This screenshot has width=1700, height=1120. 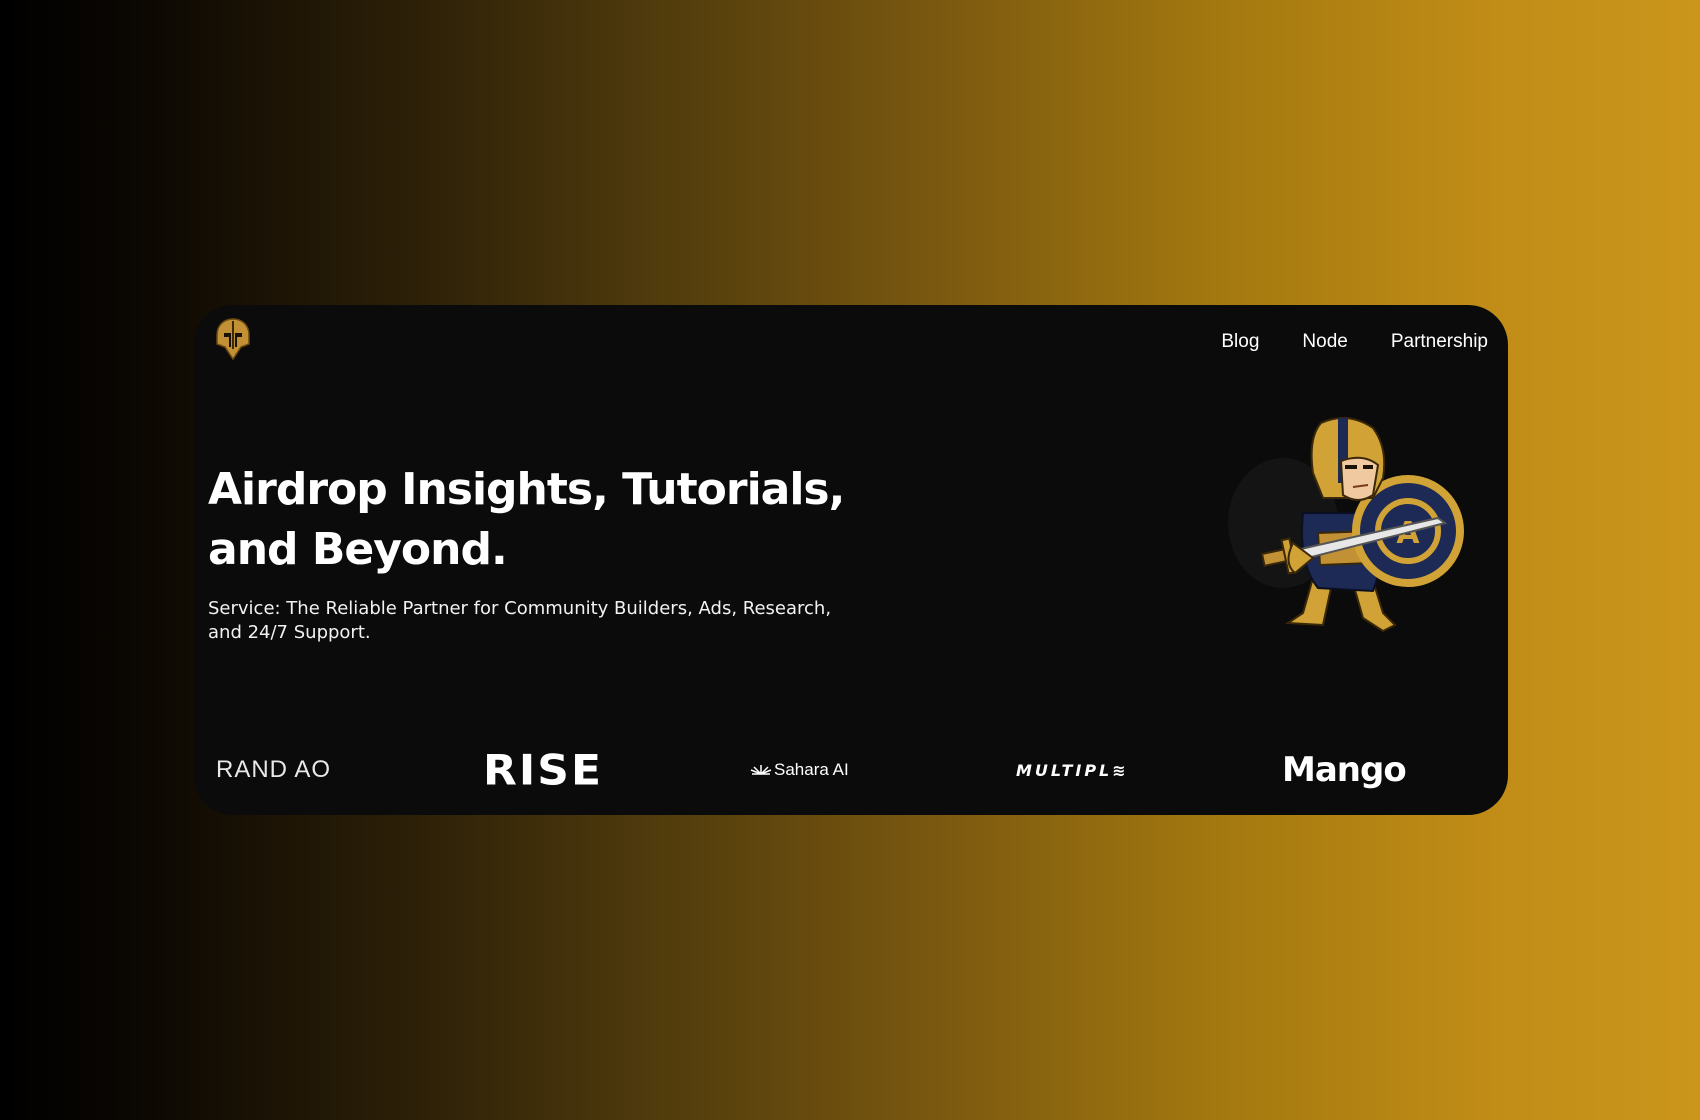 What do you see at coordinates (1324, 342) in the screenshot?
I see `nav-node-link: Node` at bounding box center [1324, 342].